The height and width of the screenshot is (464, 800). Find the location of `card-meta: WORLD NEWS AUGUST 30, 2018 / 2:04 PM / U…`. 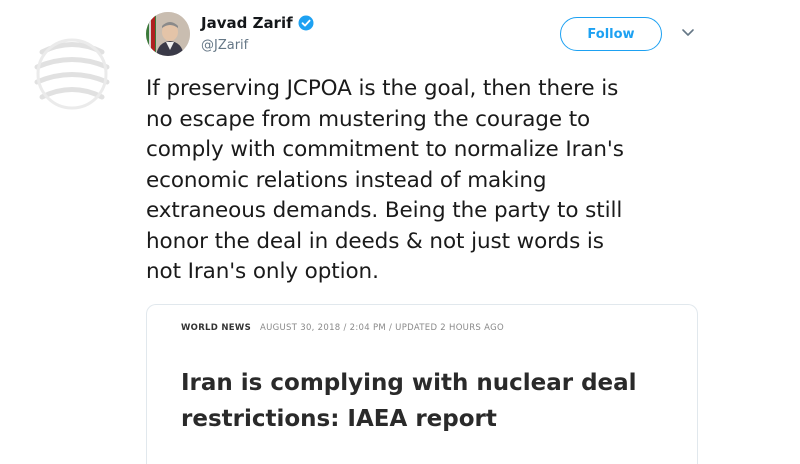

card-meta: WORLD NEWS AUGUST 30, 2018 / 2:04 PM / U… is located at coordinates (342, 328).